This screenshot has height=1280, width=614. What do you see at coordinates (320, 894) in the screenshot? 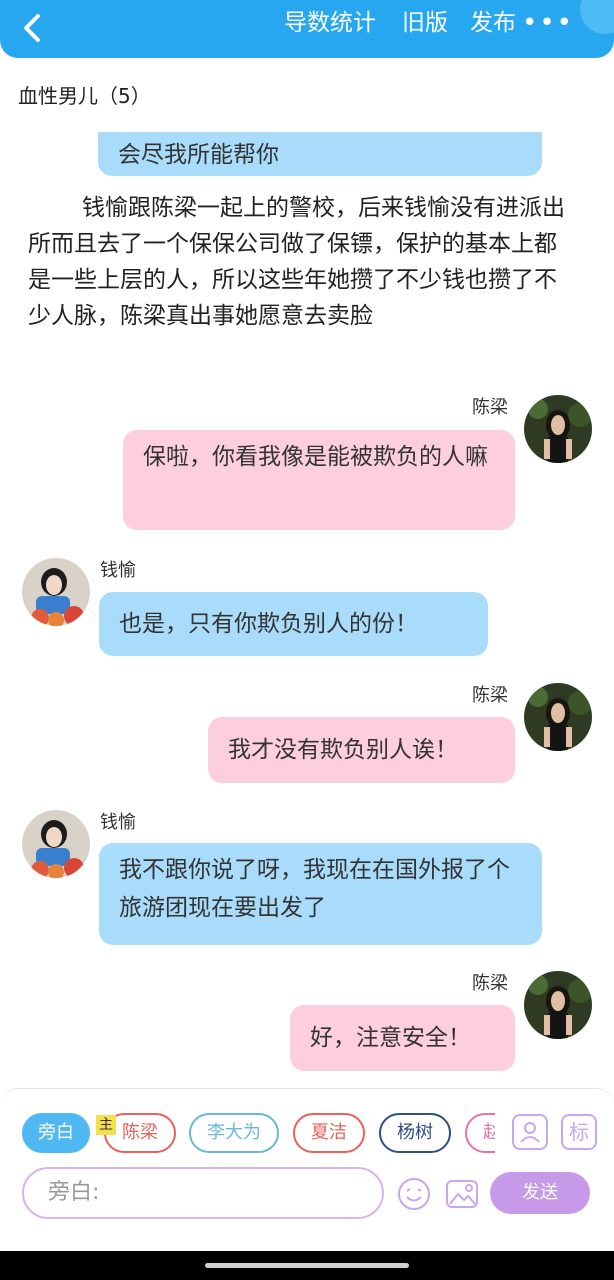
I see `message-bubble: 我不跟你说了呀，我现在在国外报了个旅游团现在要出发了` at bounding box center [320, 894].